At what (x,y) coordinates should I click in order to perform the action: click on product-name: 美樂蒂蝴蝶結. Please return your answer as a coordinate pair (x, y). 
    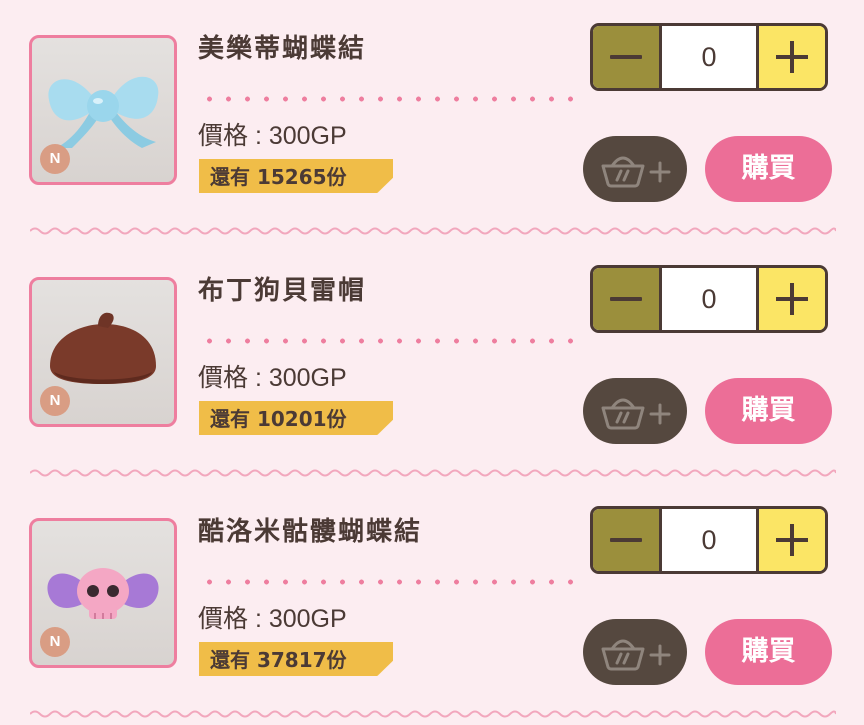
    Looking at the image, I should click on (282, 49).